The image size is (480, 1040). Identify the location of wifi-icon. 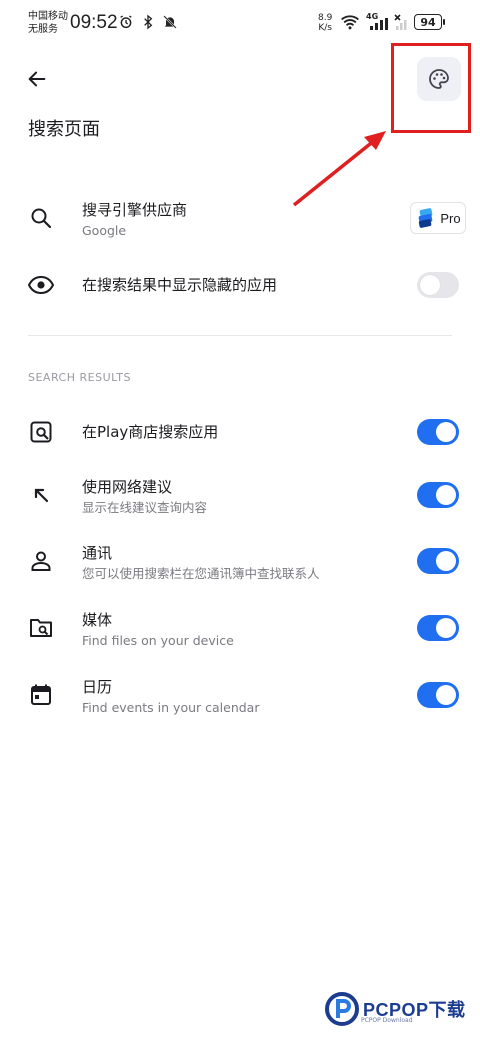
(350, 22).